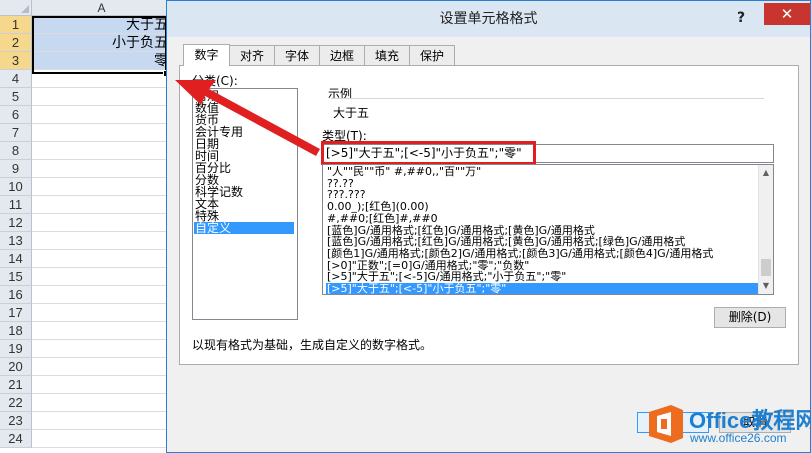 Image resolution: width=811 pixels, height=453 pixels. What do you see at coordinates (387, 55) in the screenshot?
I see `tab-fill: 填充` at bounding box center [387, 55].